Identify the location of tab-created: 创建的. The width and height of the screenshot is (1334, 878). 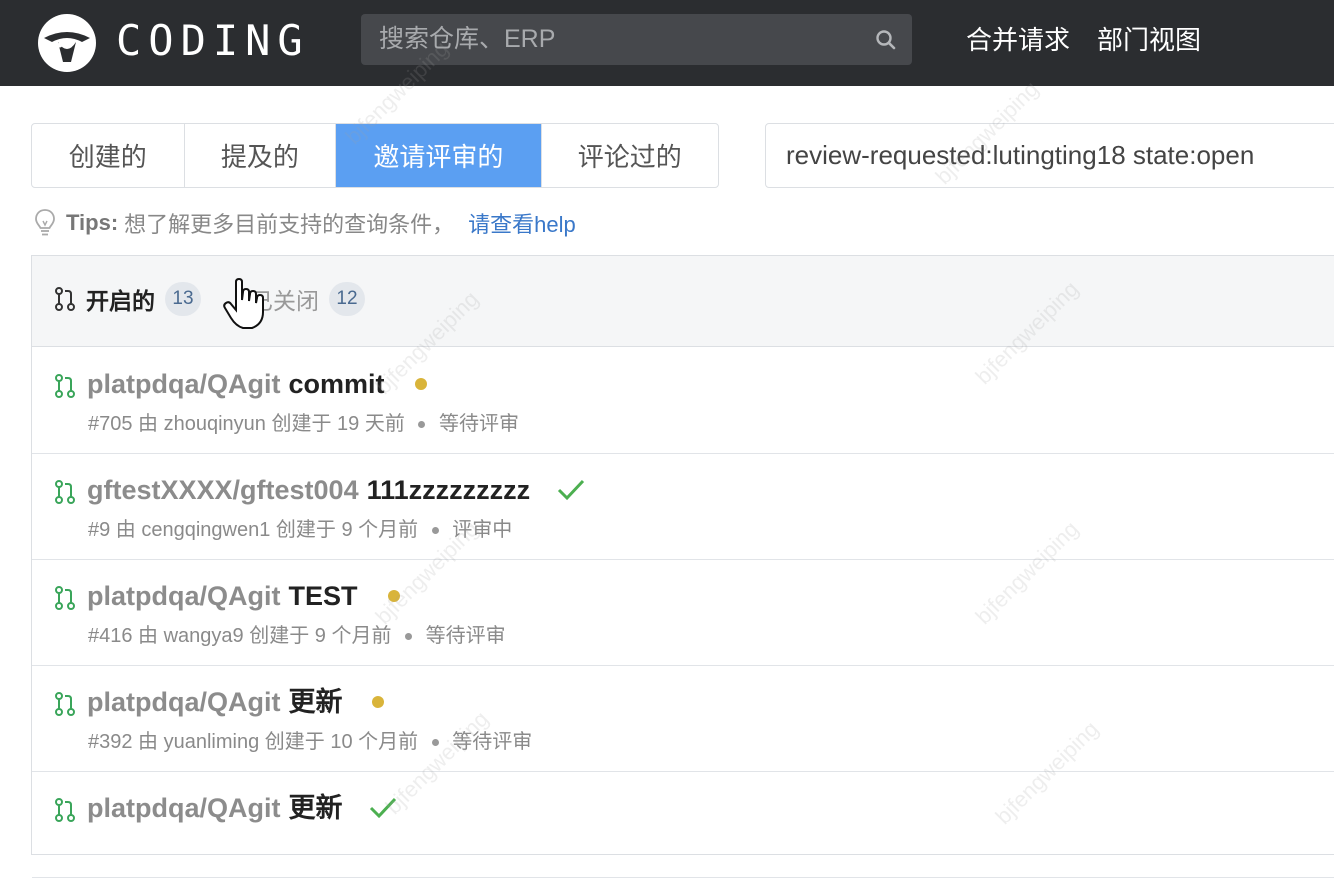
(108, 155).